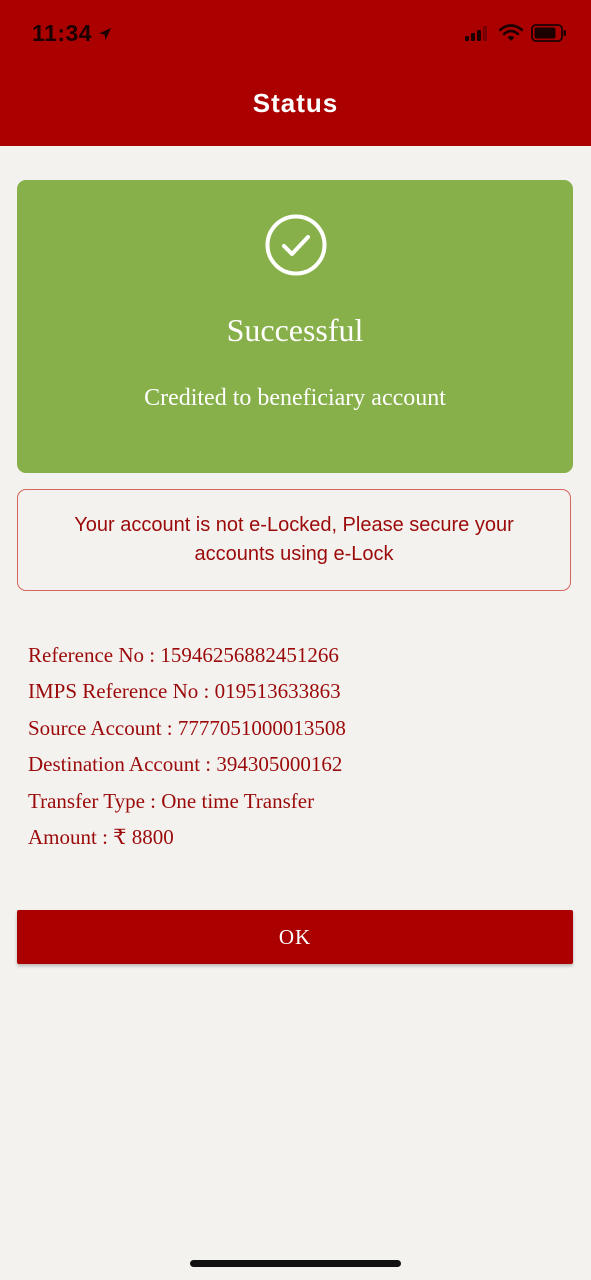  Describe the element at coordinates (511, 32) in the screenshot. I see `wifi-icon` at that location.